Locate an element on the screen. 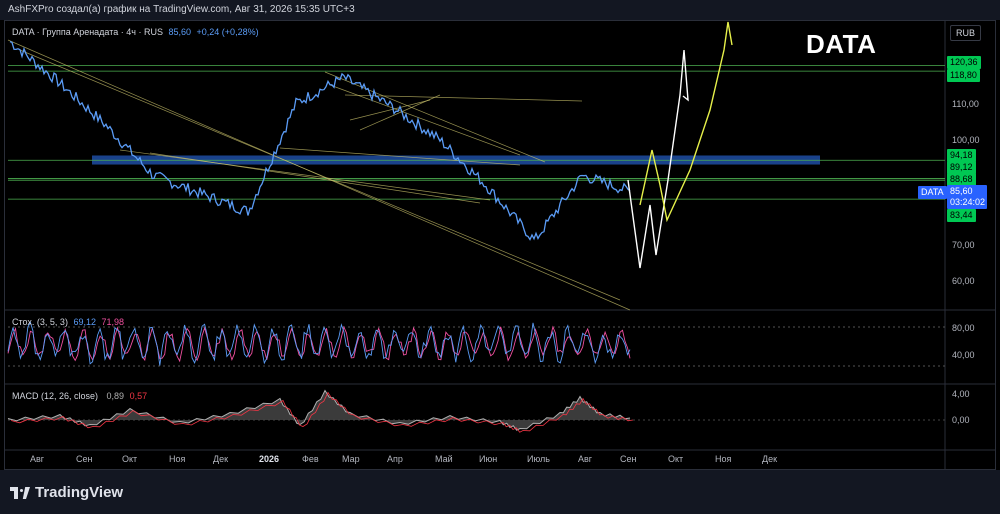  current-price-tag: 85,60 03:24:02 is located at coordinates (967, 197).